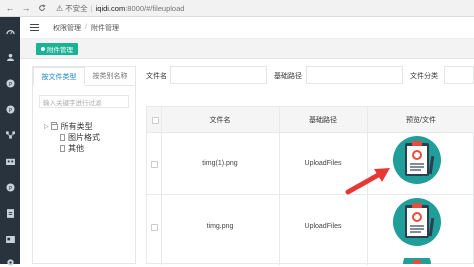 Image resolution: width=474 pixels, height=267 pixels. Describe the element at coordinates (288, 76) in the screenshot. I see `base-path-label: 基础路径` at that location.